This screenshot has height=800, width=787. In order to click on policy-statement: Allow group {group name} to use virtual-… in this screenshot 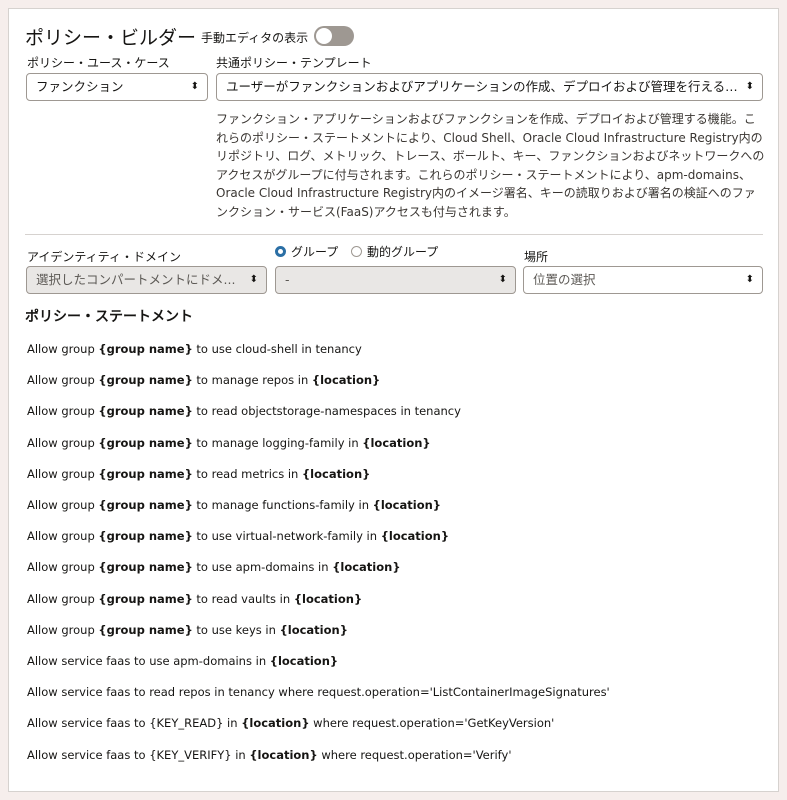, I will do `click(238, 536)`.